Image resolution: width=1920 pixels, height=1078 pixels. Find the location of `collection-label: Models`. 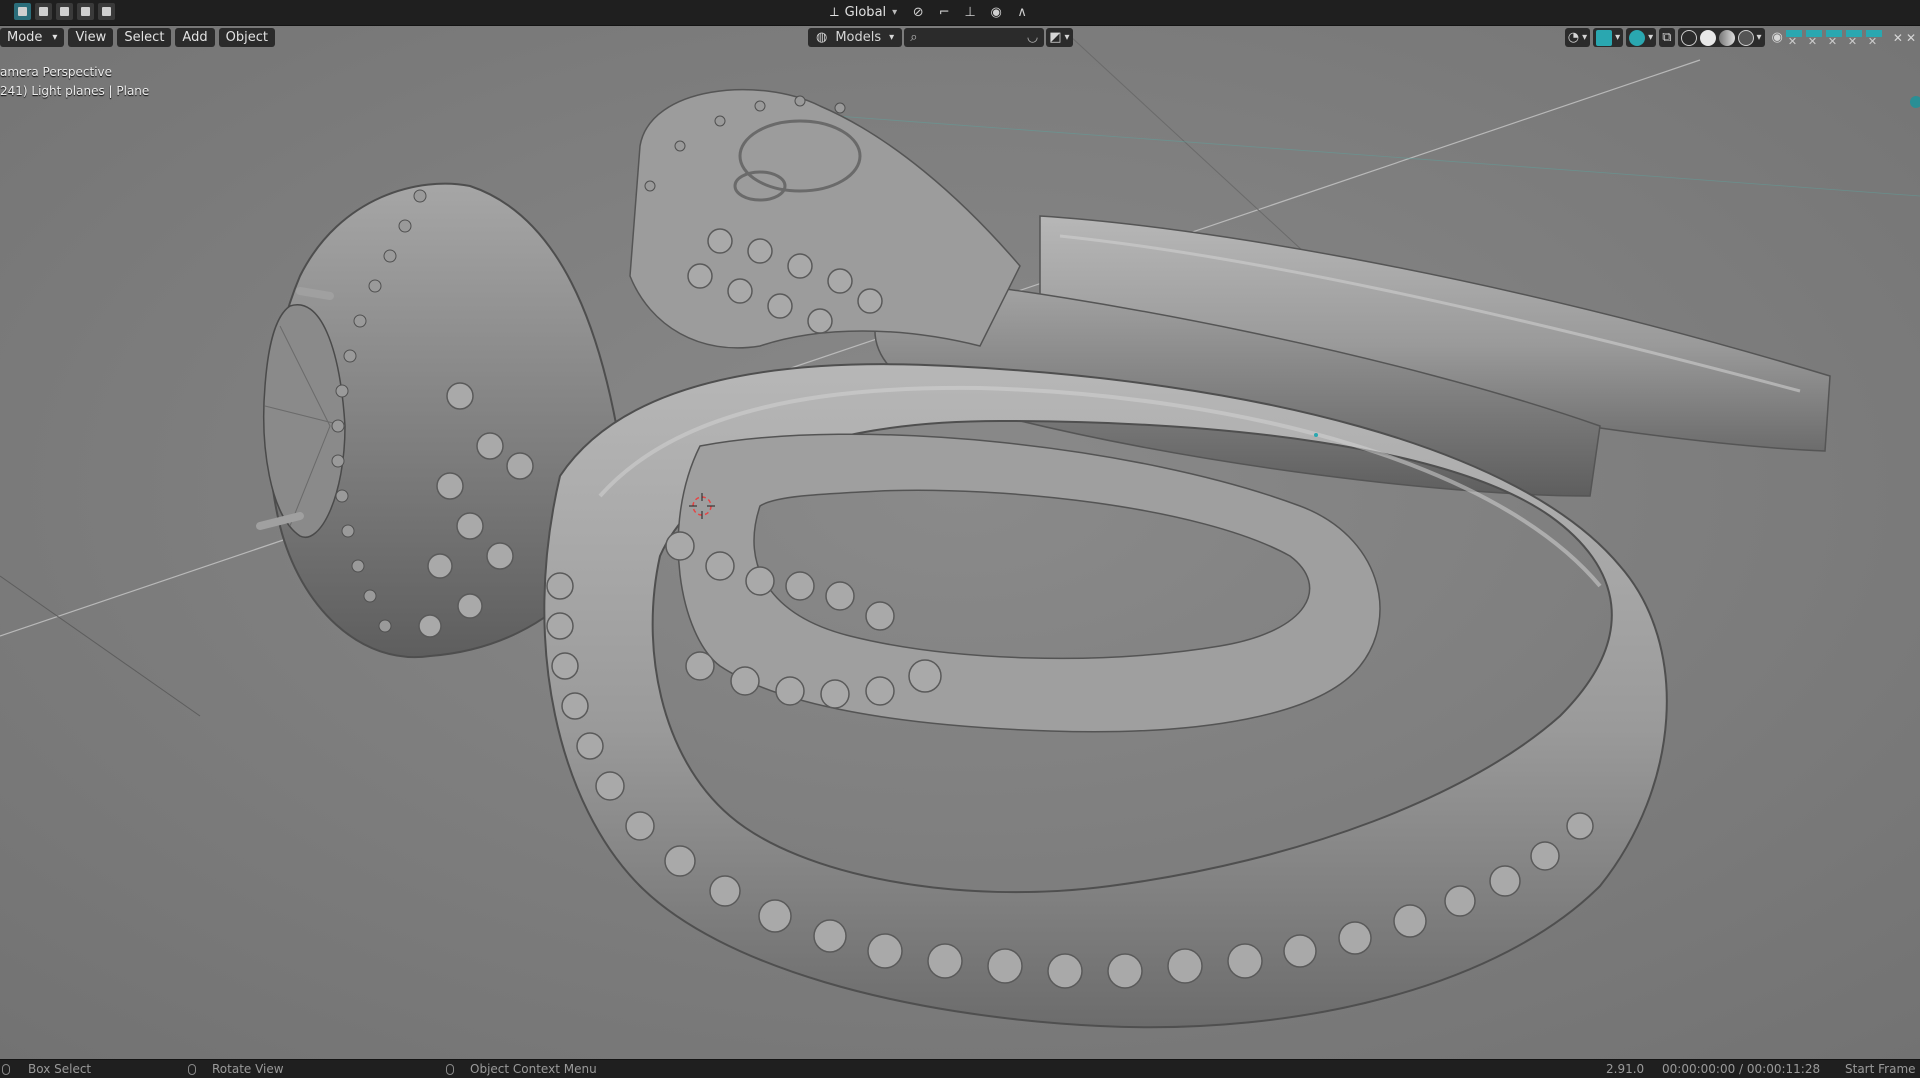

collection-label: Models is located at coordinates (858, 37).